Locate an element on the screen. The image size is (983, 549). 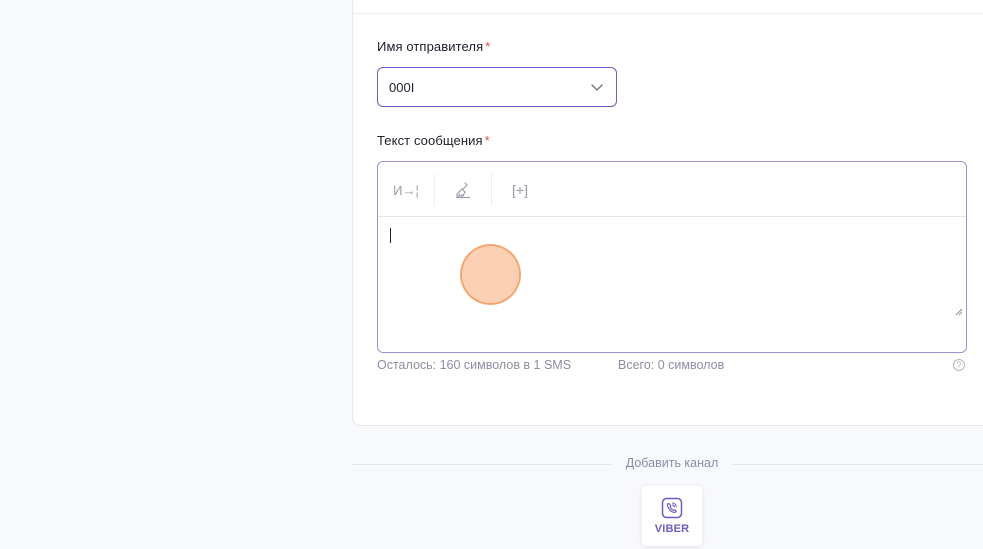
section-divider is located at coordinates (668, 13).